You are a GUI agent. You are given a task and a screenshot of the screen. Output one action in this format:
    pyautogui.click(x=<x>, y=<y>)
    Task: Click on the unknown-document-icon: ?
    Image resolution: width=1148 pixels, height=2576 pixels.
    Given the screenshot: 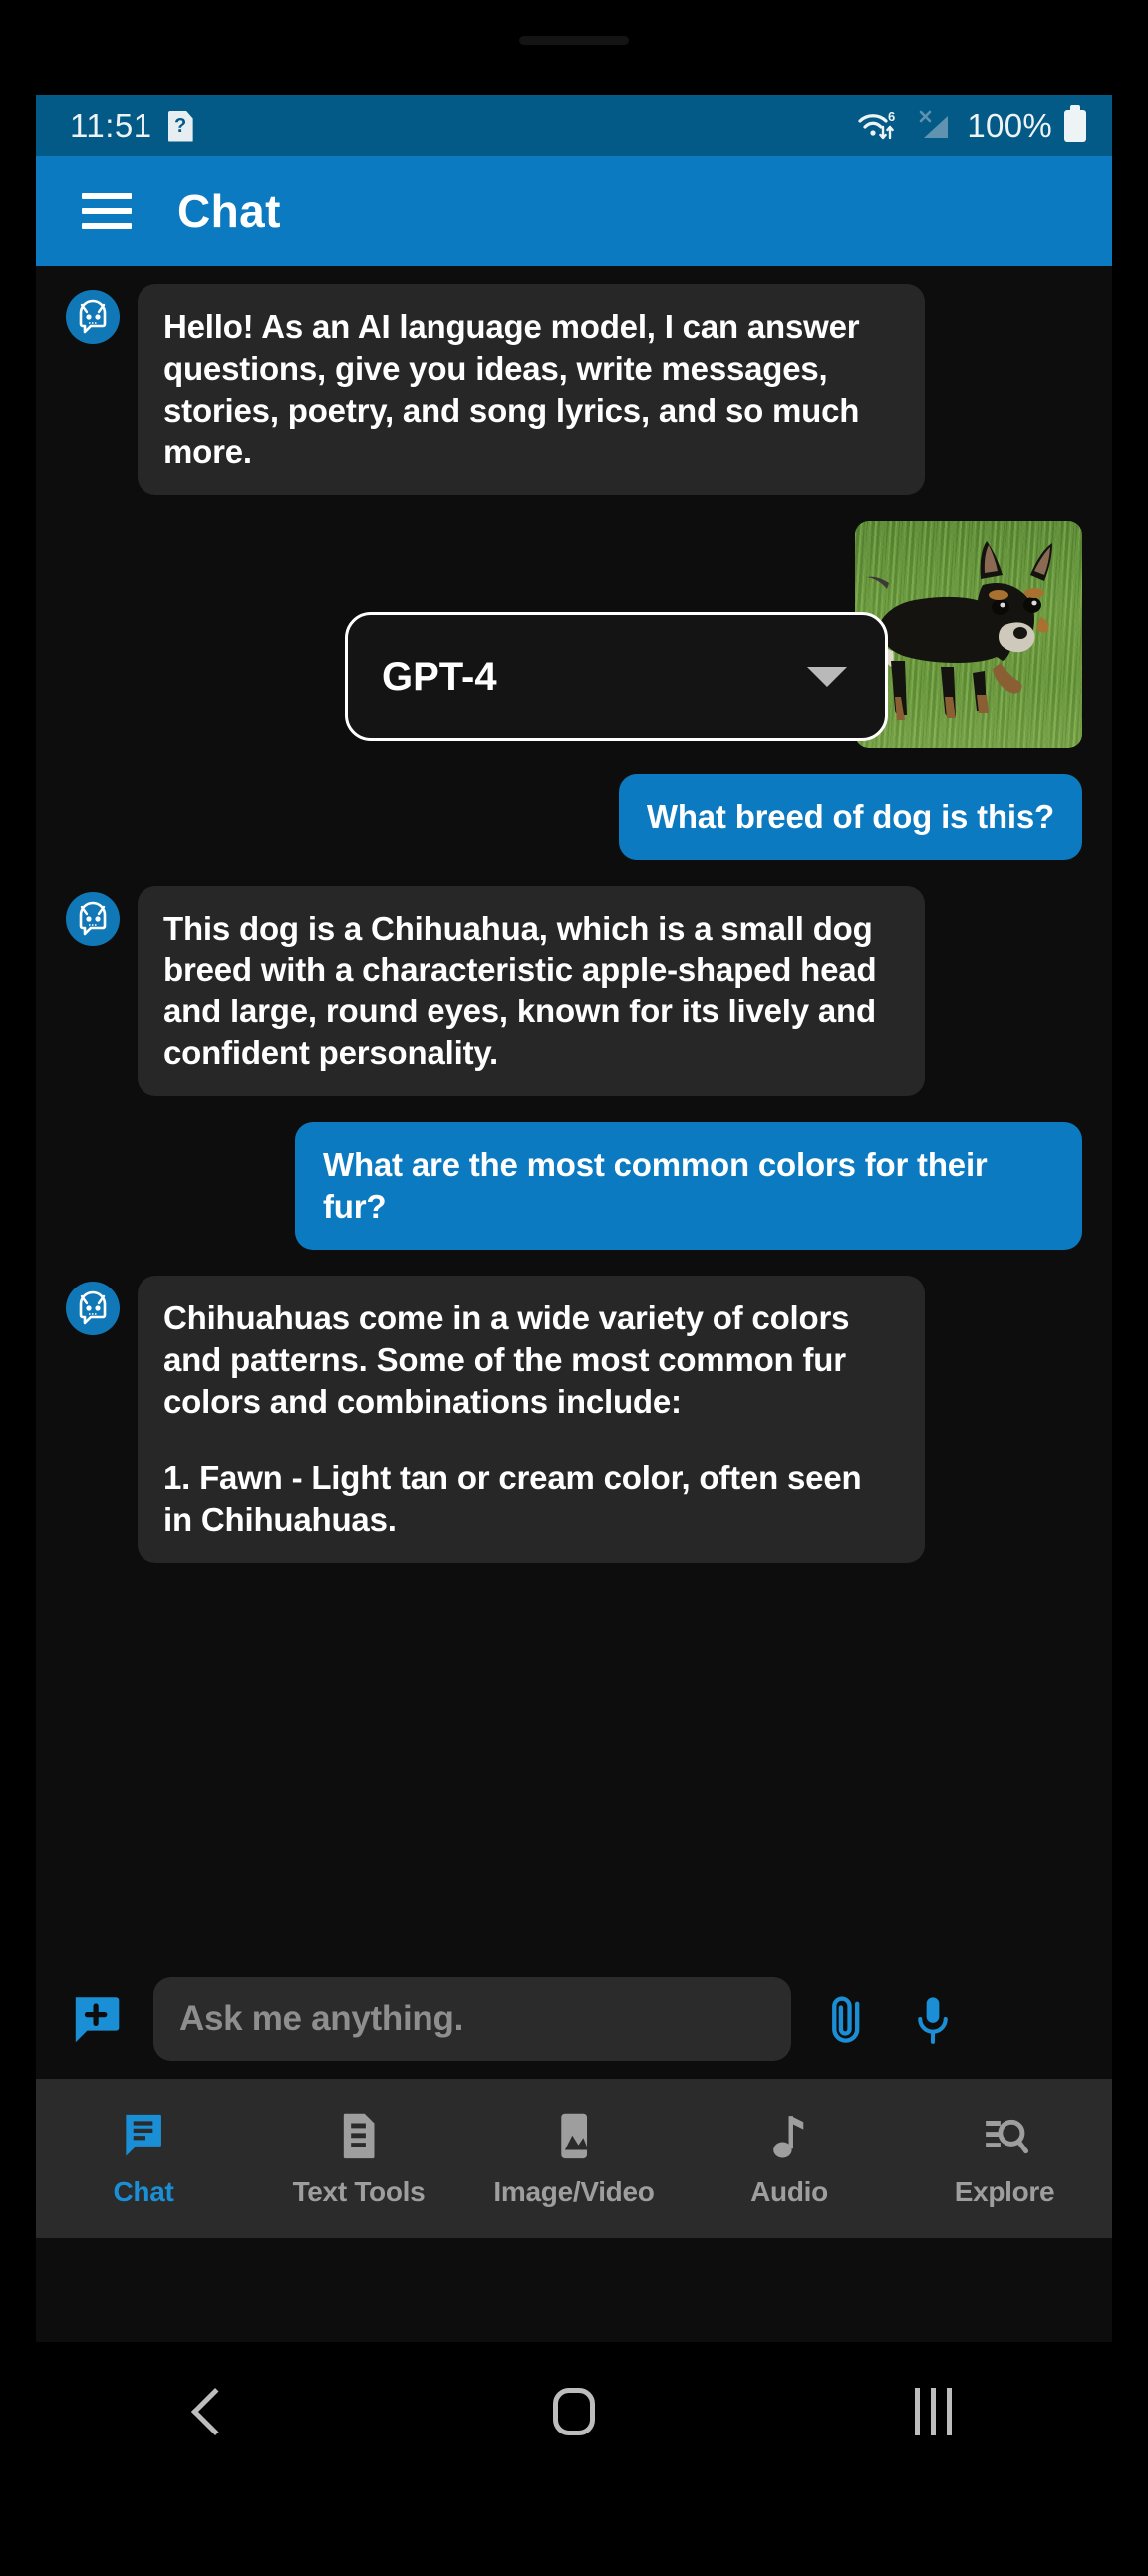 What is the action you would take?
    pyautogui.click(x=180, y=126)
    